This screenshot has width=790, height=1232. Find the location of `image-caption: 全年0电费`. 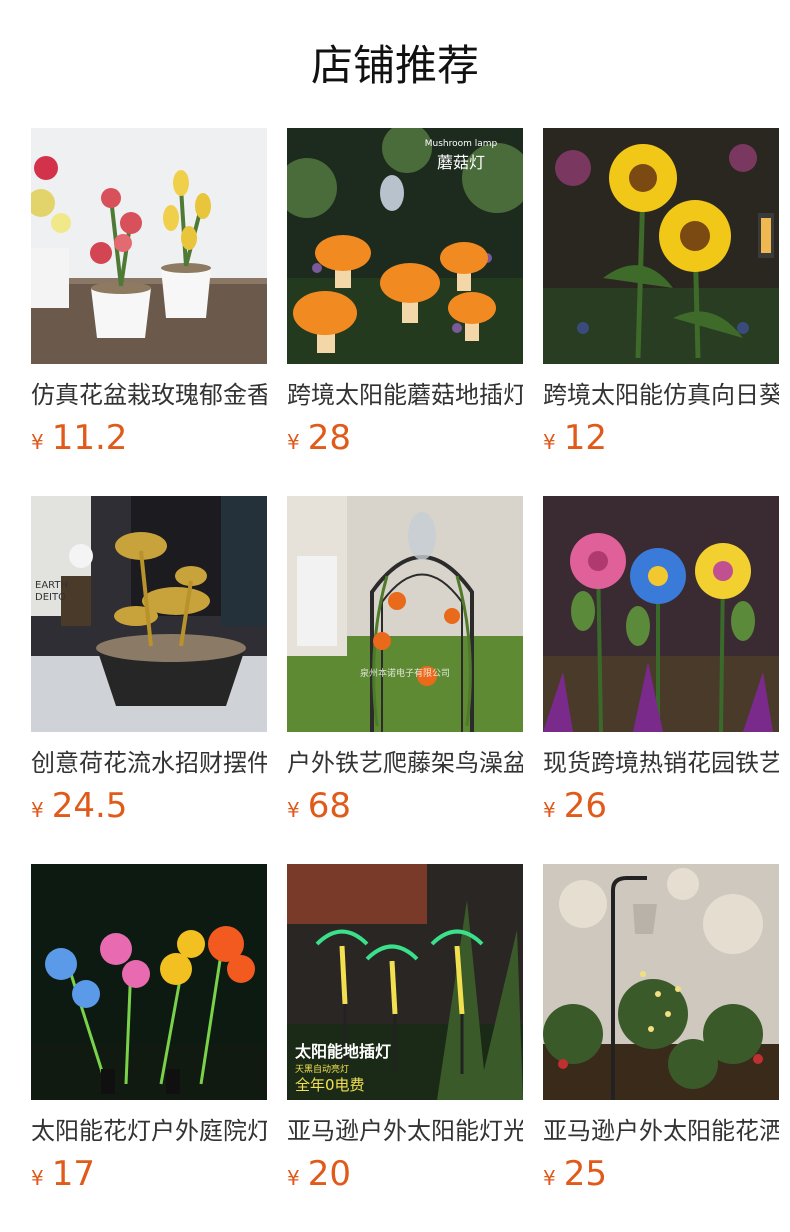

image-caption: 全年0电费 is located at coordinates (330, 1085).